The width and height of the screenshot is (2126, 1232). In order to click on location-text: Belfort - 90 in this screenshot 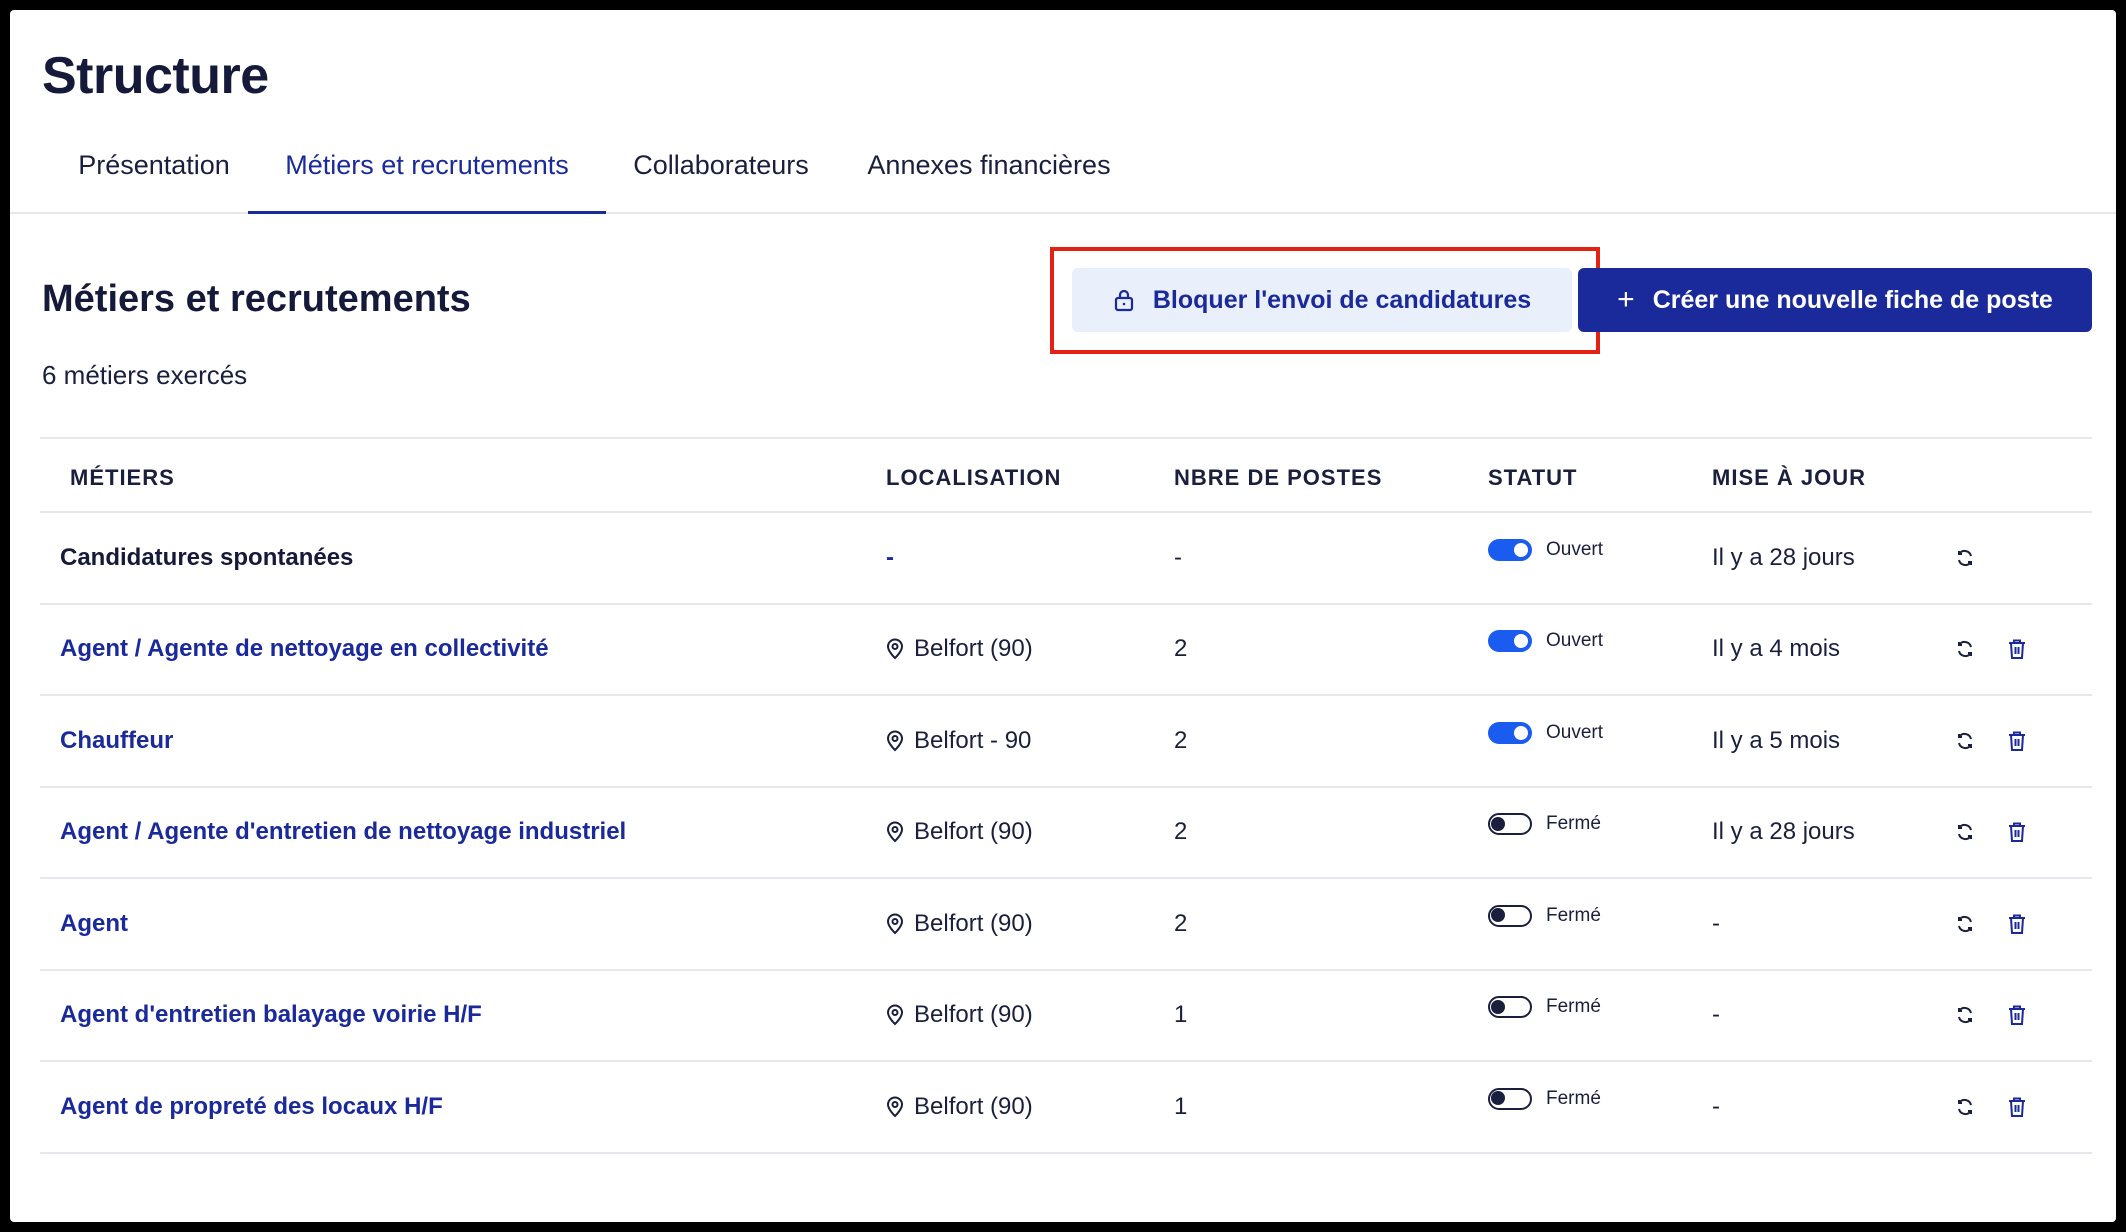, I will do `click(973, 740)`.